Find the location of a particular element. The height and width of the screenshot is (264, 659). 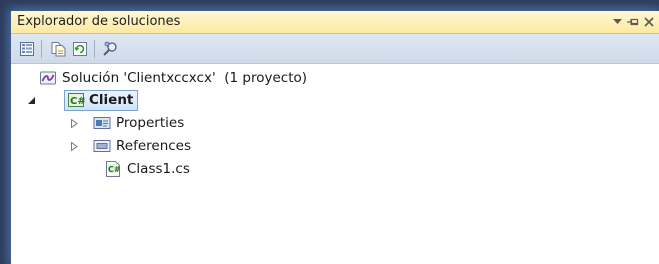

csharp-project-icon: C# is located at coordinates (76, 100).